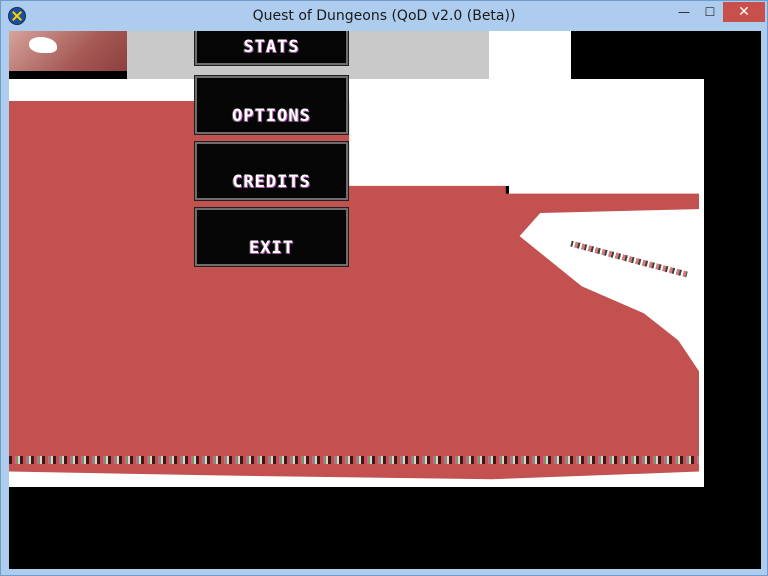 This screenshot has height=576, width=768. What do you see at coordinates (385, 528) in the screenshot?
I see `background-black-bottom` at bounding box center [385, 528].